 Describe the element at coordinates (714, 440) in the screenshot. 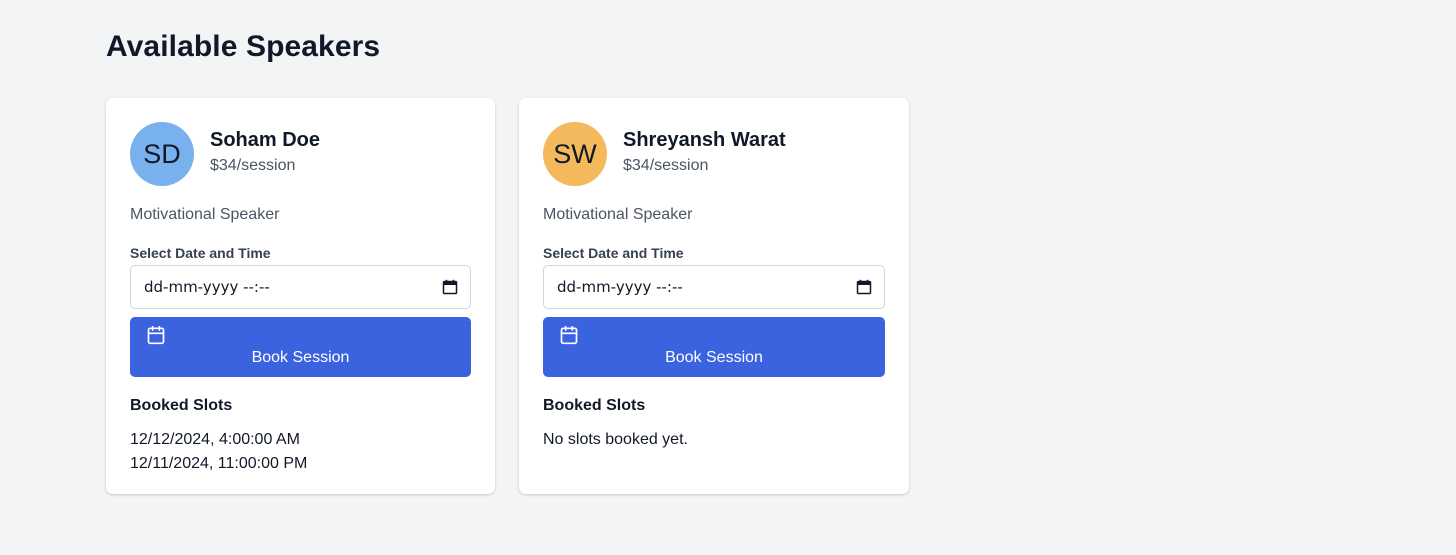

I see `booked-slots-list: No slots booked yet.` at that location.